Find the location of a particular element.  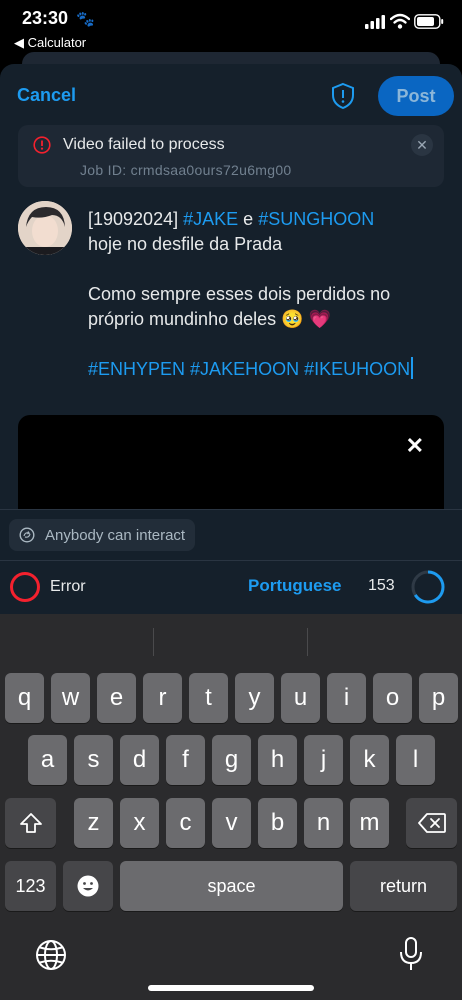

dismiss-error-button: ✕ is located at coordinates (422, 145).